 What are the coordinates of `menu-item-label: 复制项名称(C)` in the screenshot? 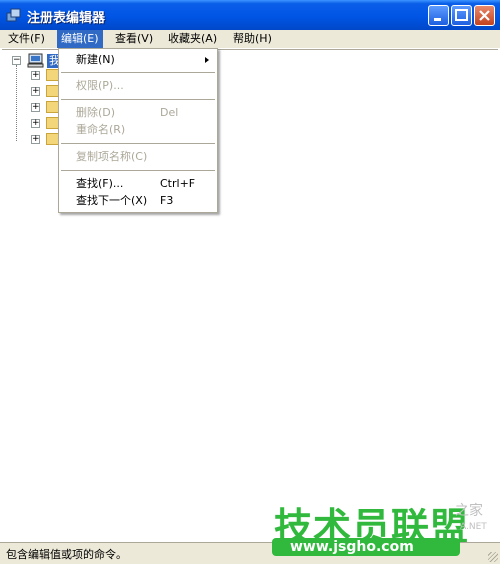 It's located at (112, 156).